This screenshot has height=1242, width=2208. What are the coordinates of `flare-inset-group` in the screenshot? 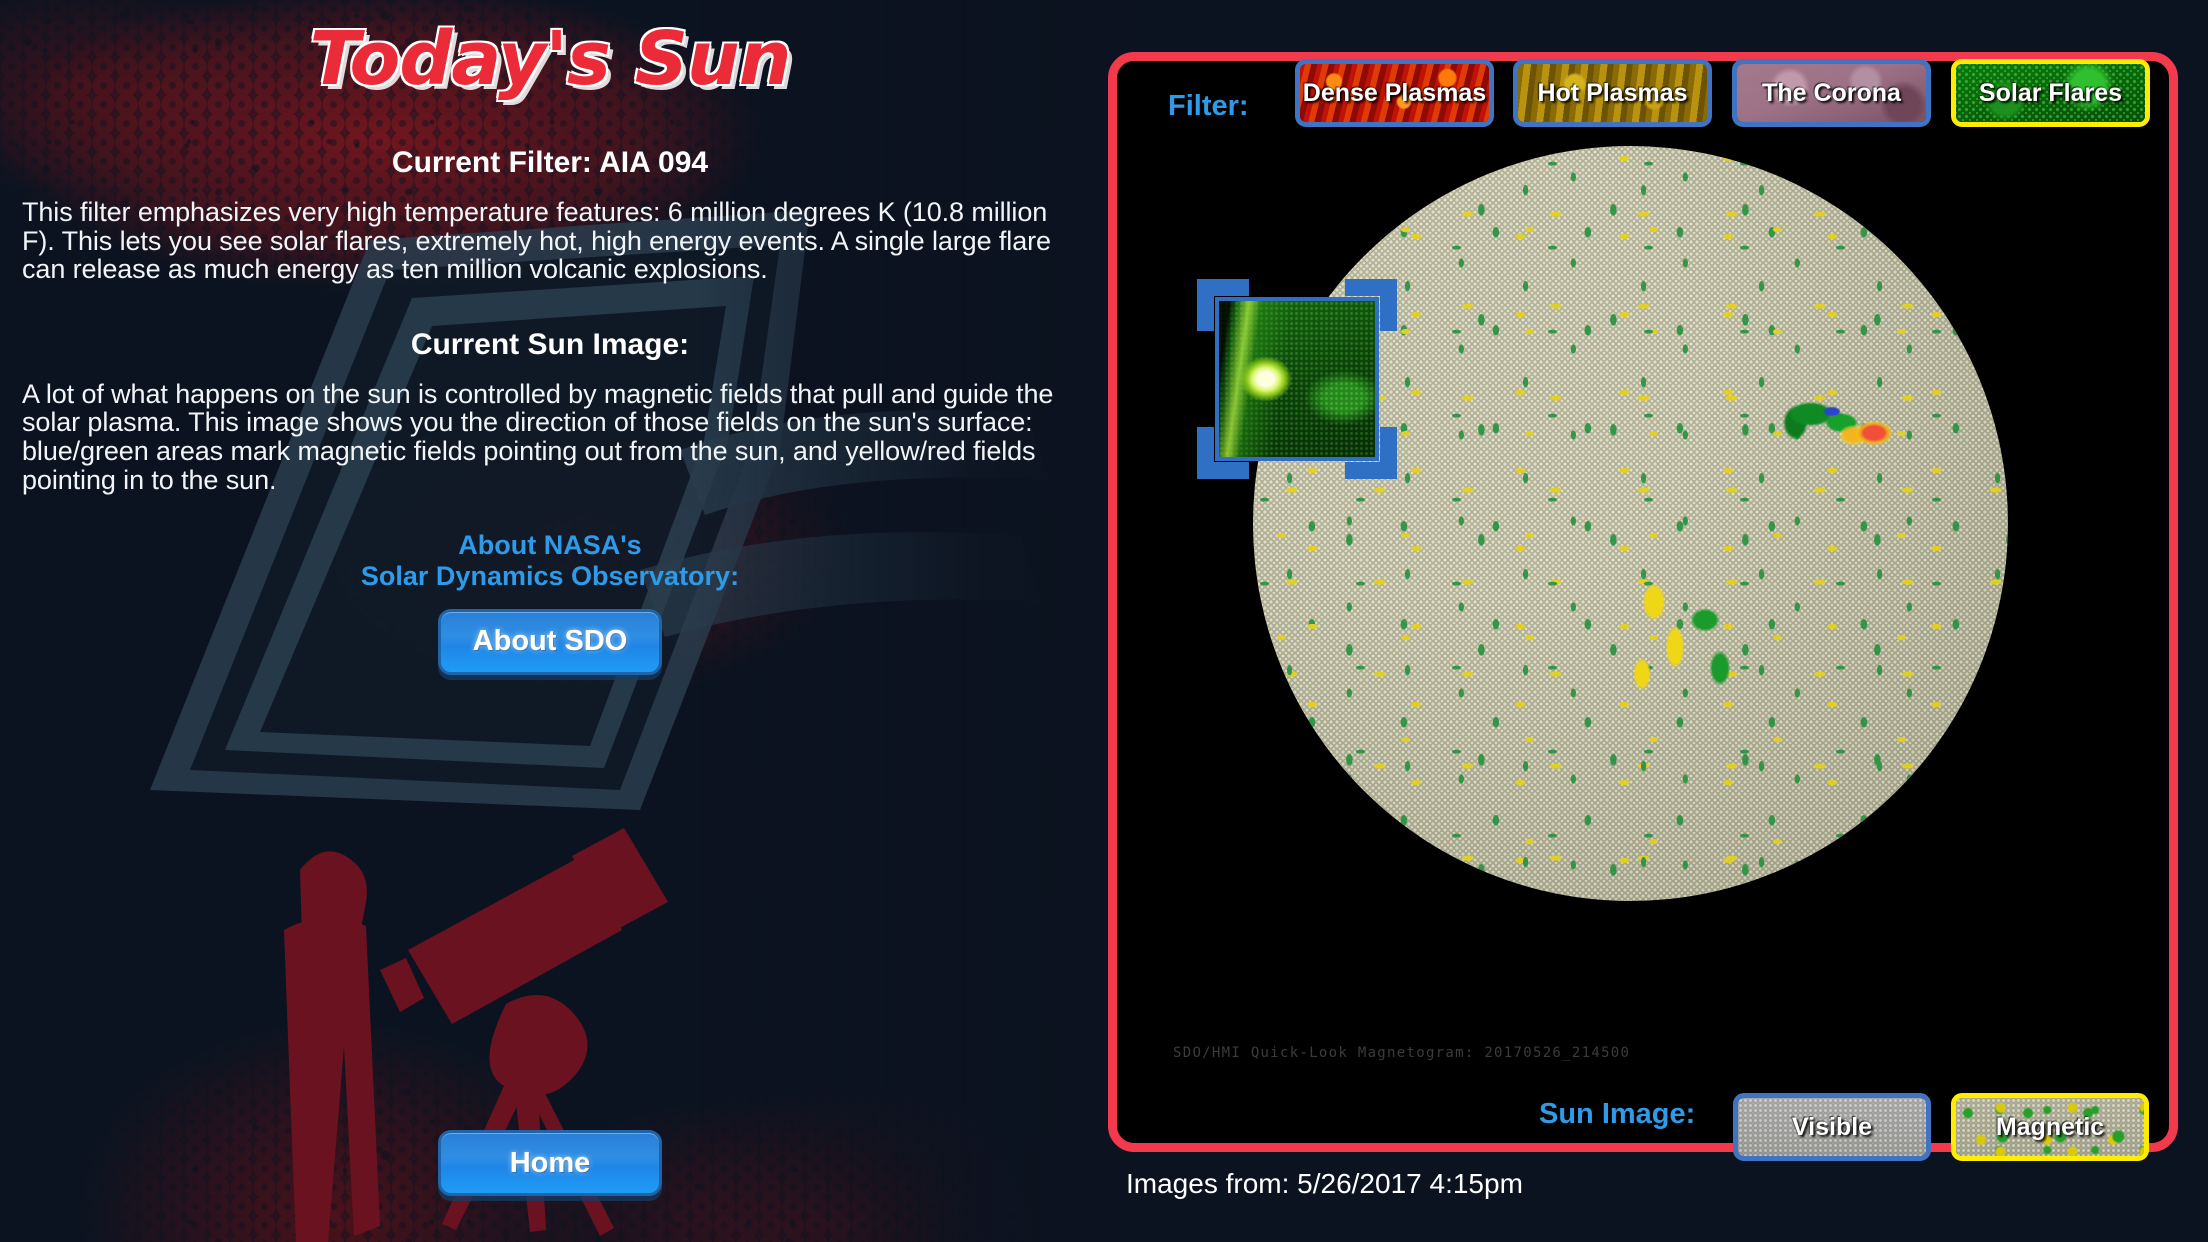 It's located at (1297, 379).